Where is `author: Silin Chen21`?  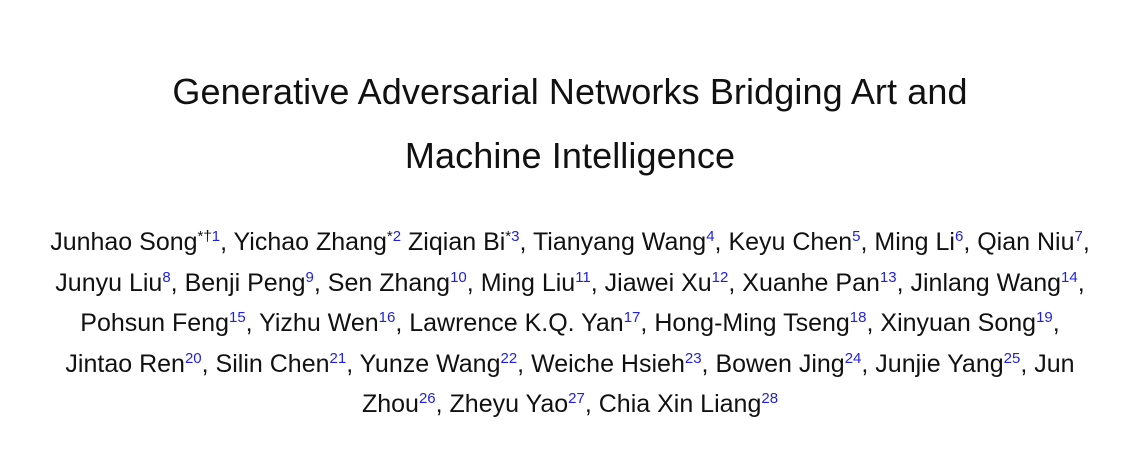
author: Silin Chen21 is located at coordinates (281, 364).